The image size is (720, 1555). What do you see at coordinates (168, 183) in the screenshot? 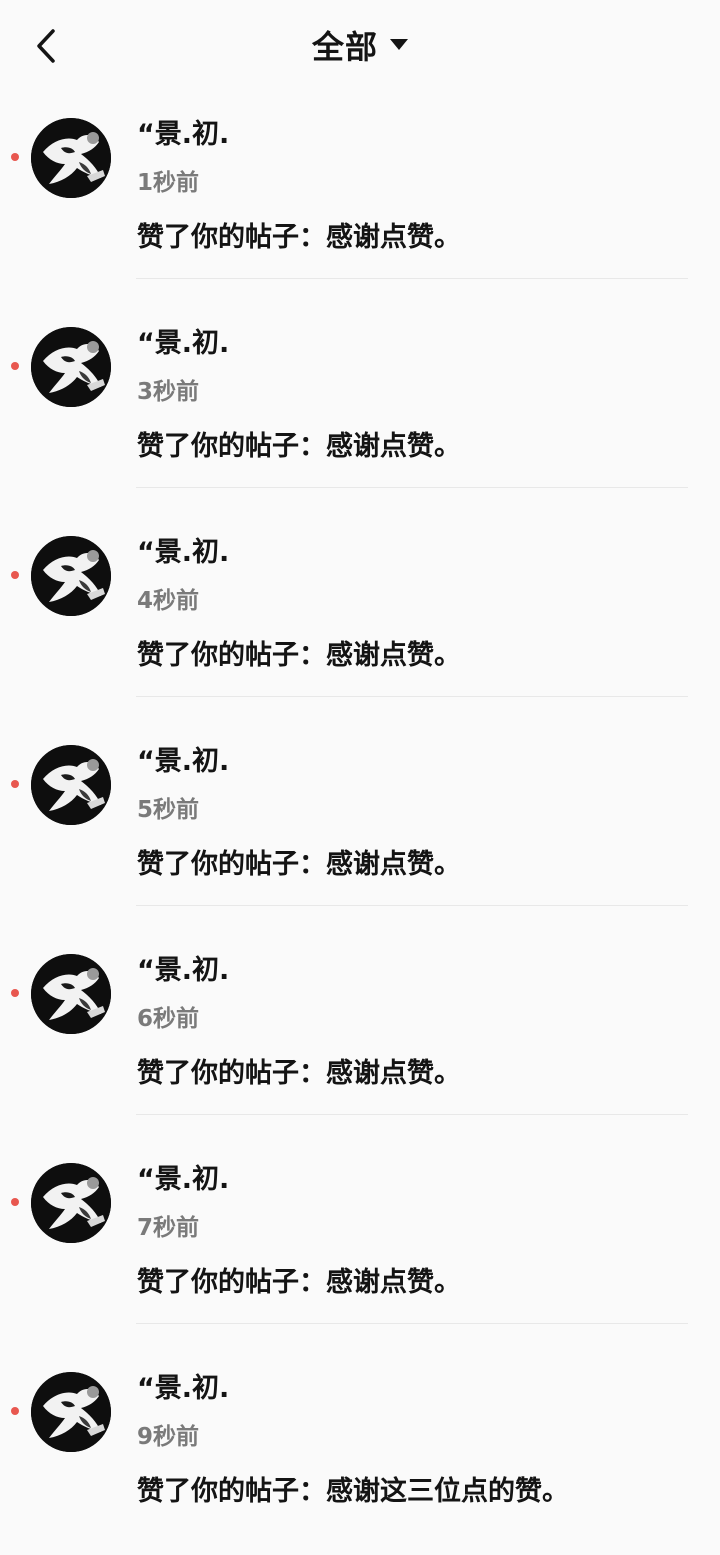
I see `timestamp: 1秒前` at bounding box center [168, 183].